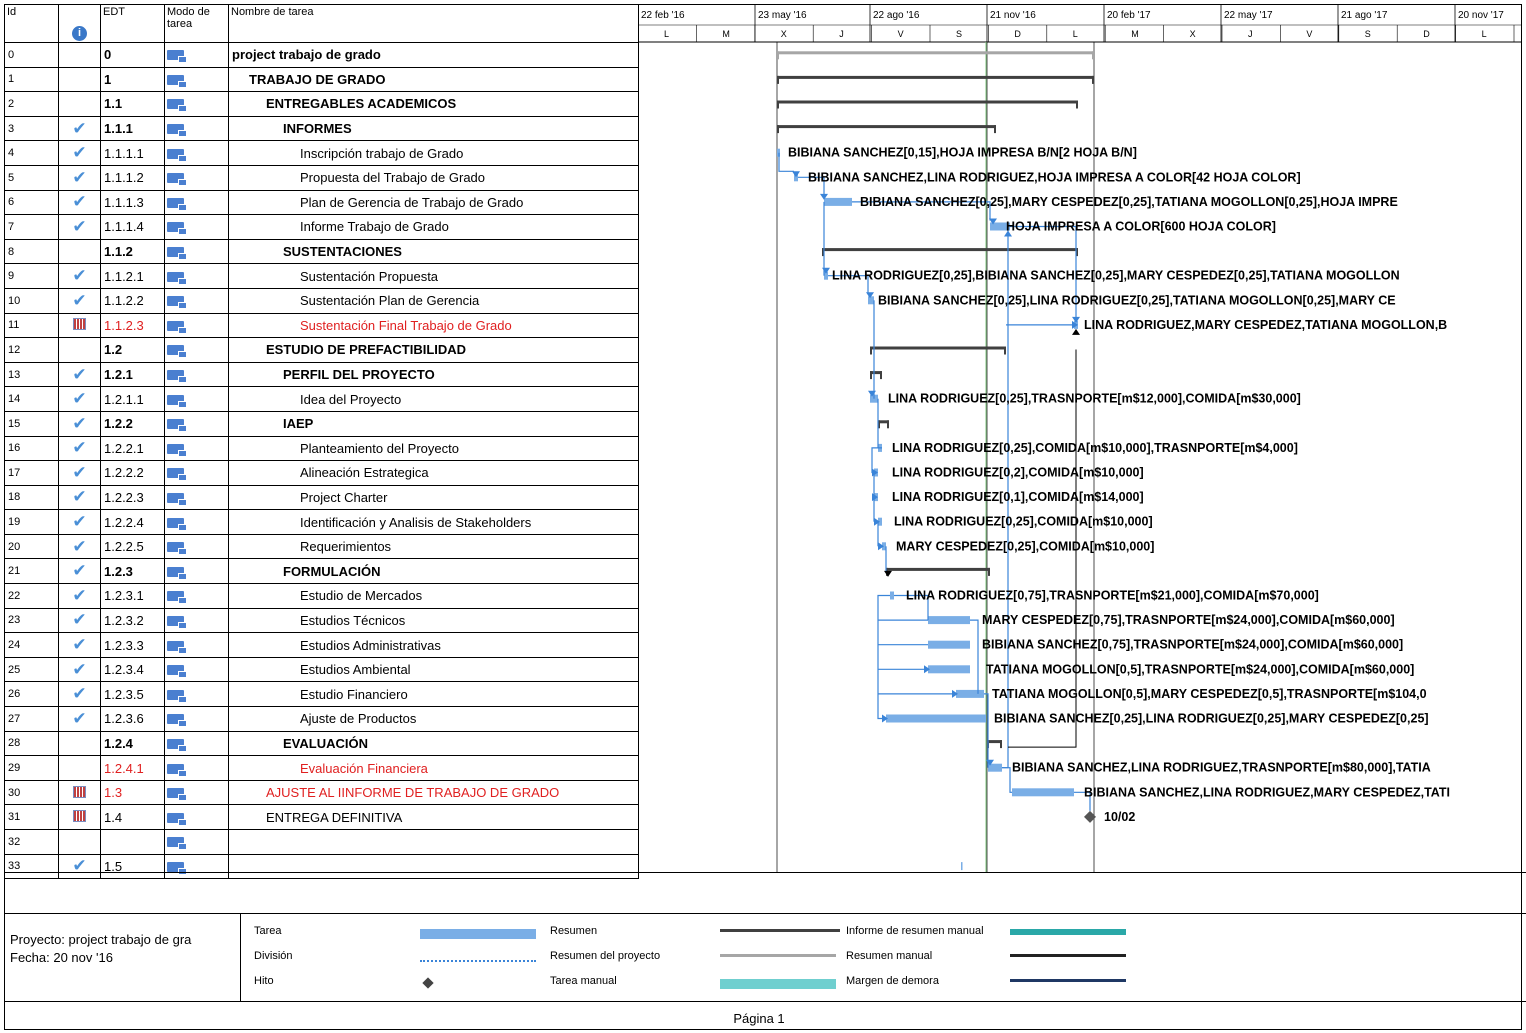 The height and width of the screenshot is (1033, 1526). I want to click on wbs-cell: 1.2.3.3, so click(132, 645).